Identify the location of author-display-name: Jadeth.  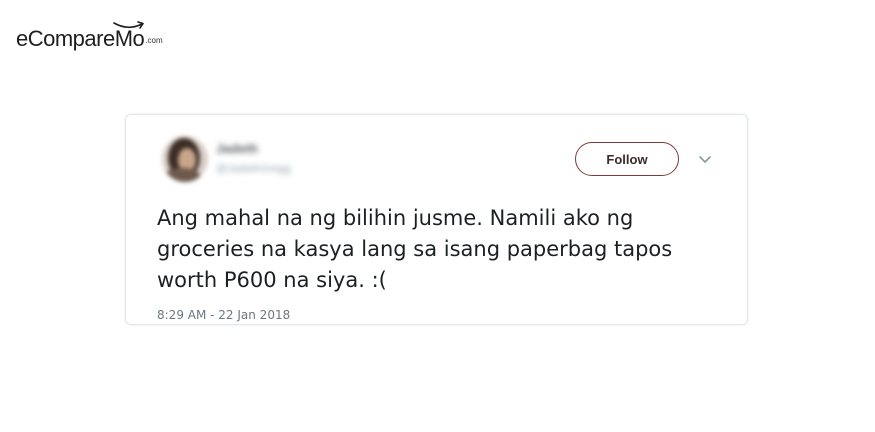
(253, 149).